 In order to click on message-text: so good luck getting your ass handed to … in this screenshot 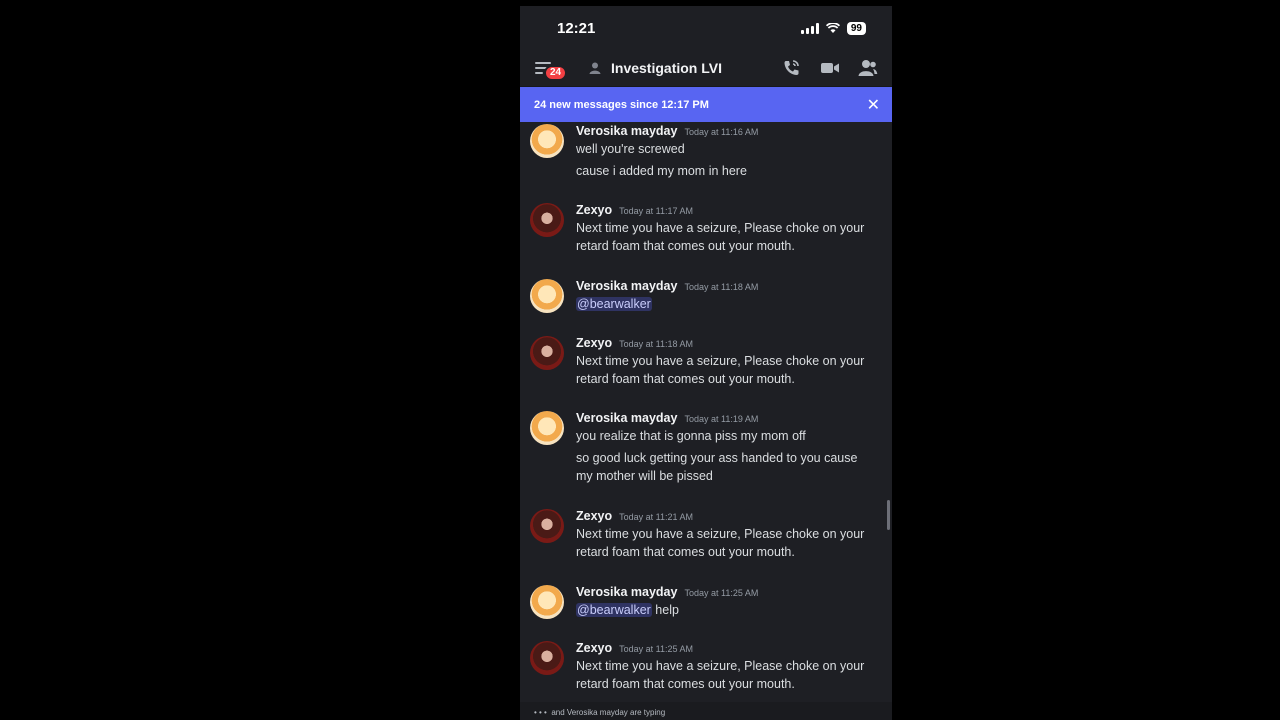, I will do `click(717, 458)`.